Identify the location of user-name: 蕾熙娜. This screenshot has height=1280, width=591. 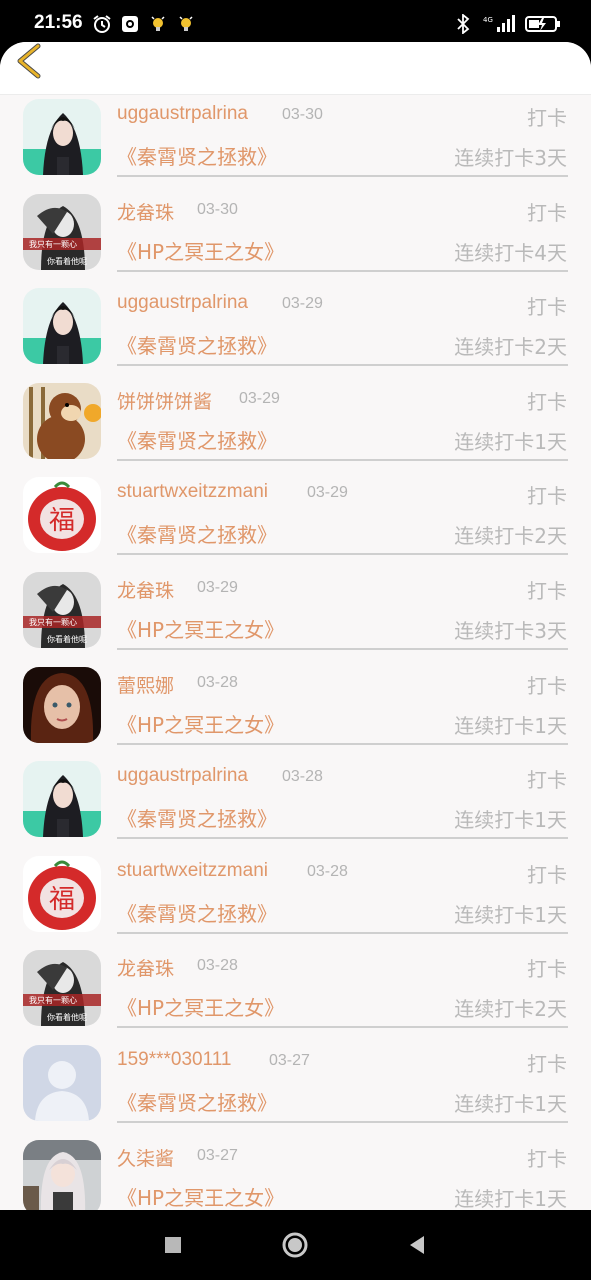
(145, 684).